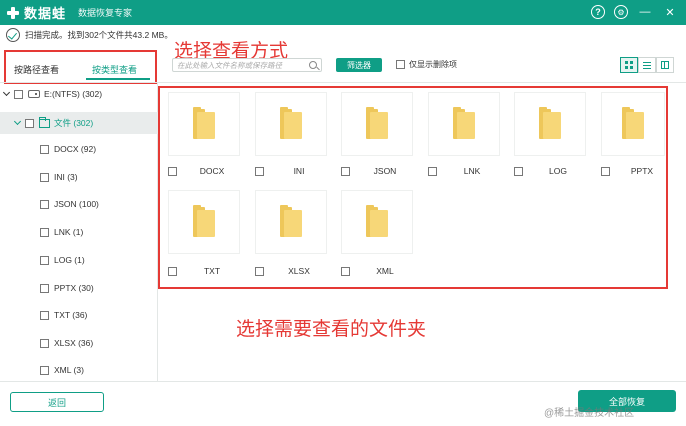 This screenshot has height=426, width=686. Describe the element at coordinates (598, 12) in the screenshot. I see `help-icon: ?` at that location.